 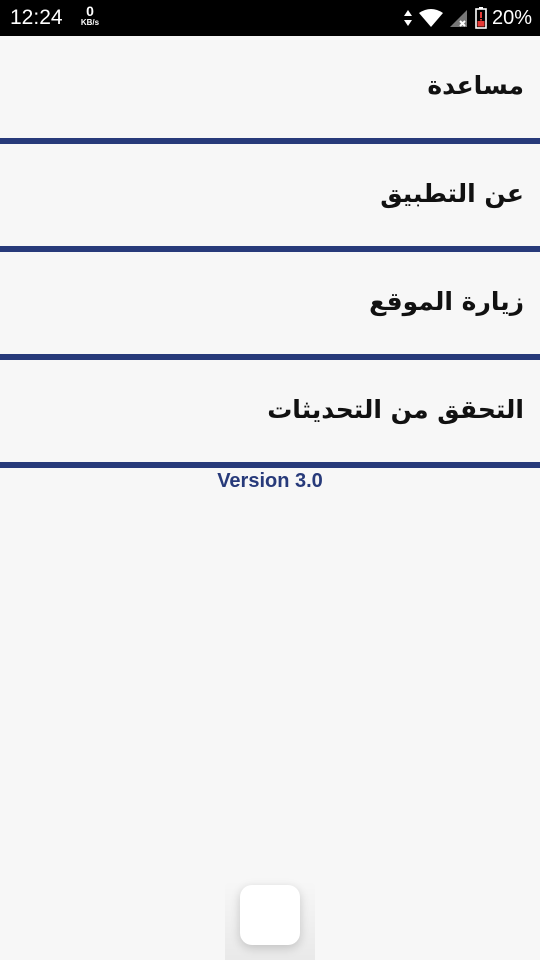 What do you see at coordinates (90, 11) in the screenshot?
I see `network-speed-value: 0` at bounding box center [90, 11].